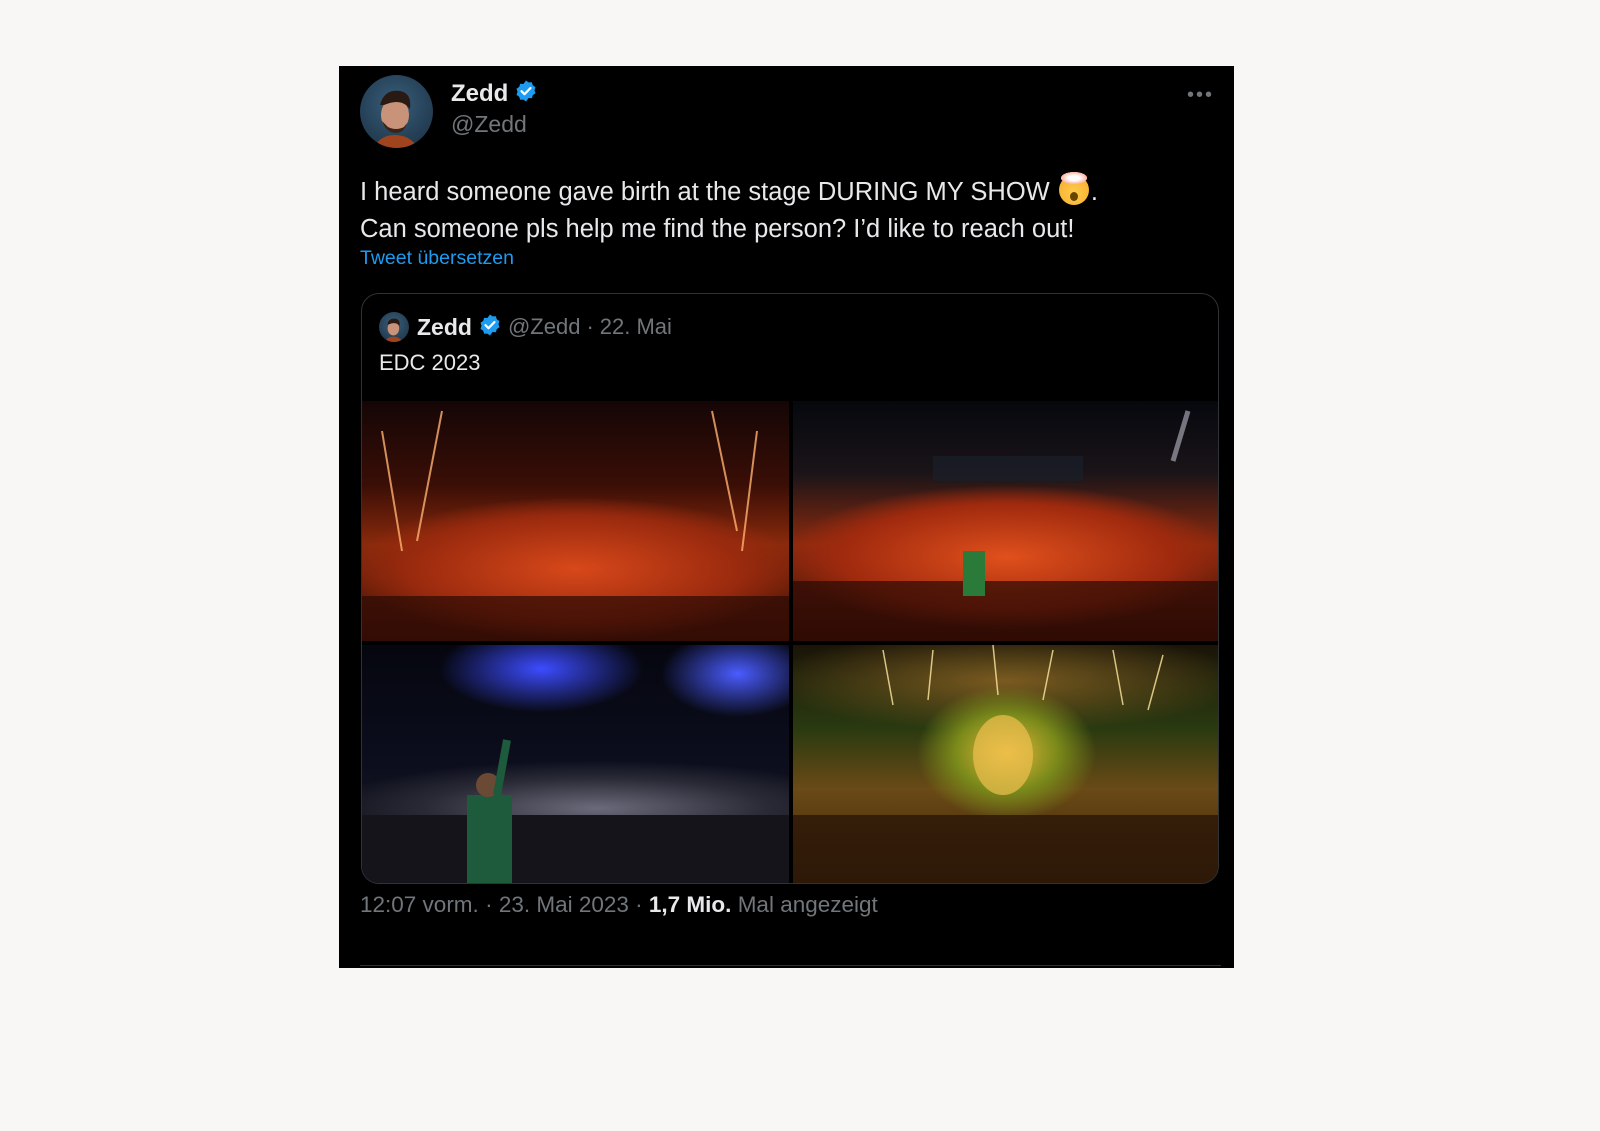 This screenshot has height=1131, width=1600. Describe the element at coordinates (636, 327) in the screenshot. I see `quoted-date: 22. Mai` at that location.